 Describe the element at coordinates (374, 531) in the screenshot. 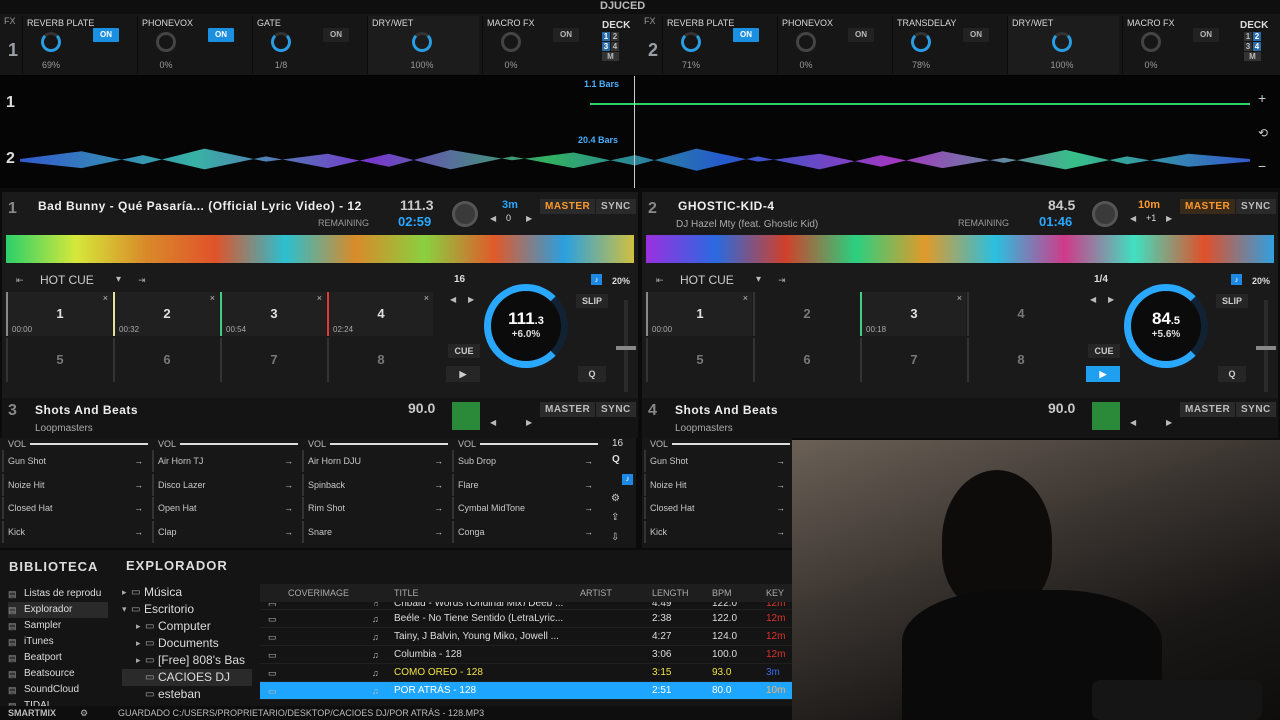

I see `sampler-slot: Snare →` at that location.